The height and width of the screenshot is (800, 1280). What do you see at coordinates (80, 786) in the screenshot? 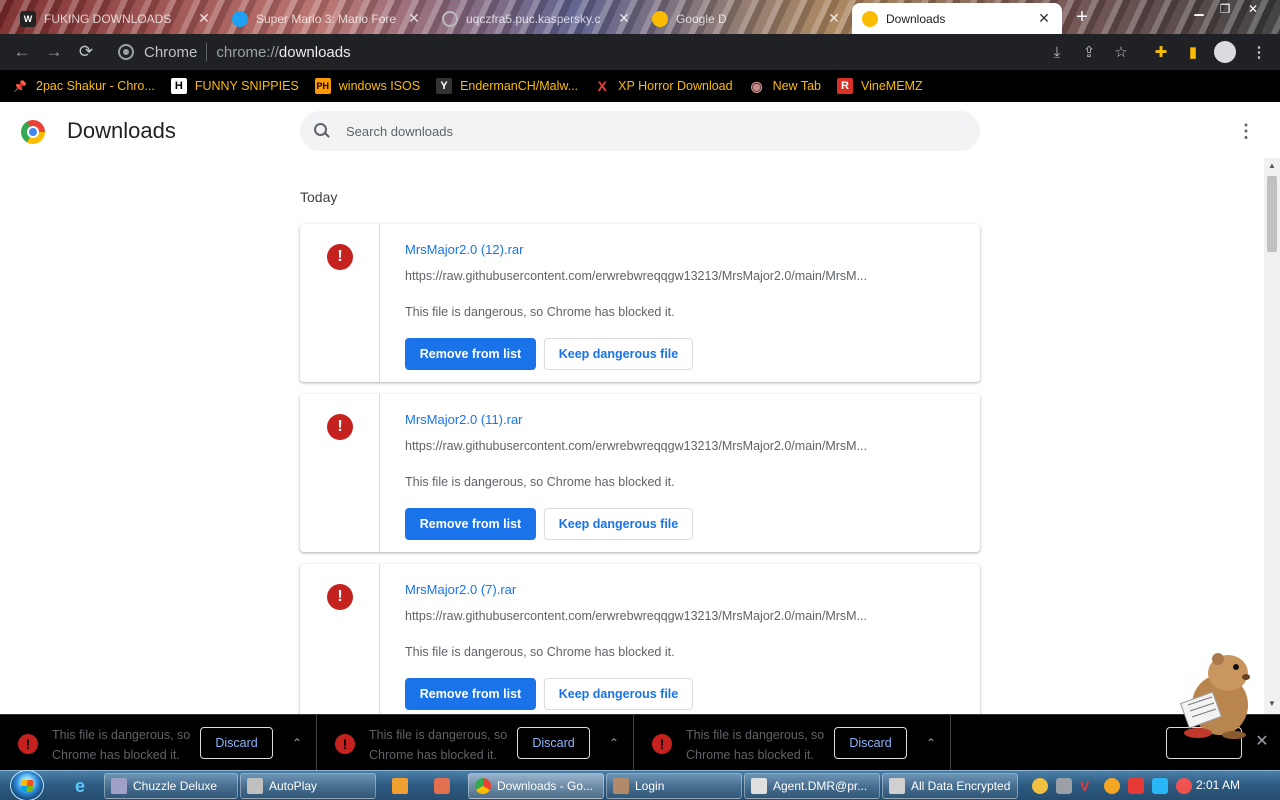
I see `internet-explorer-icon: e` at bounding box center [80, 786].